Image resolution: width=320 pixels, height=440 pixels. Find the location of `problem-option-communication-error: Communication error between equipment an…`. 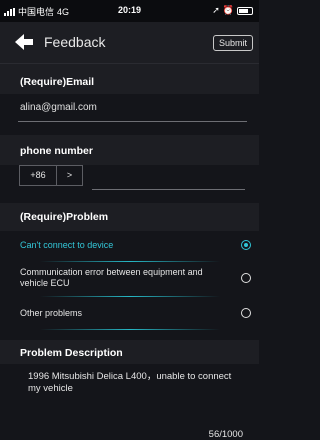

problem-option-communication-error: Communication error between equipment an… is located at coordinates (129, 278).